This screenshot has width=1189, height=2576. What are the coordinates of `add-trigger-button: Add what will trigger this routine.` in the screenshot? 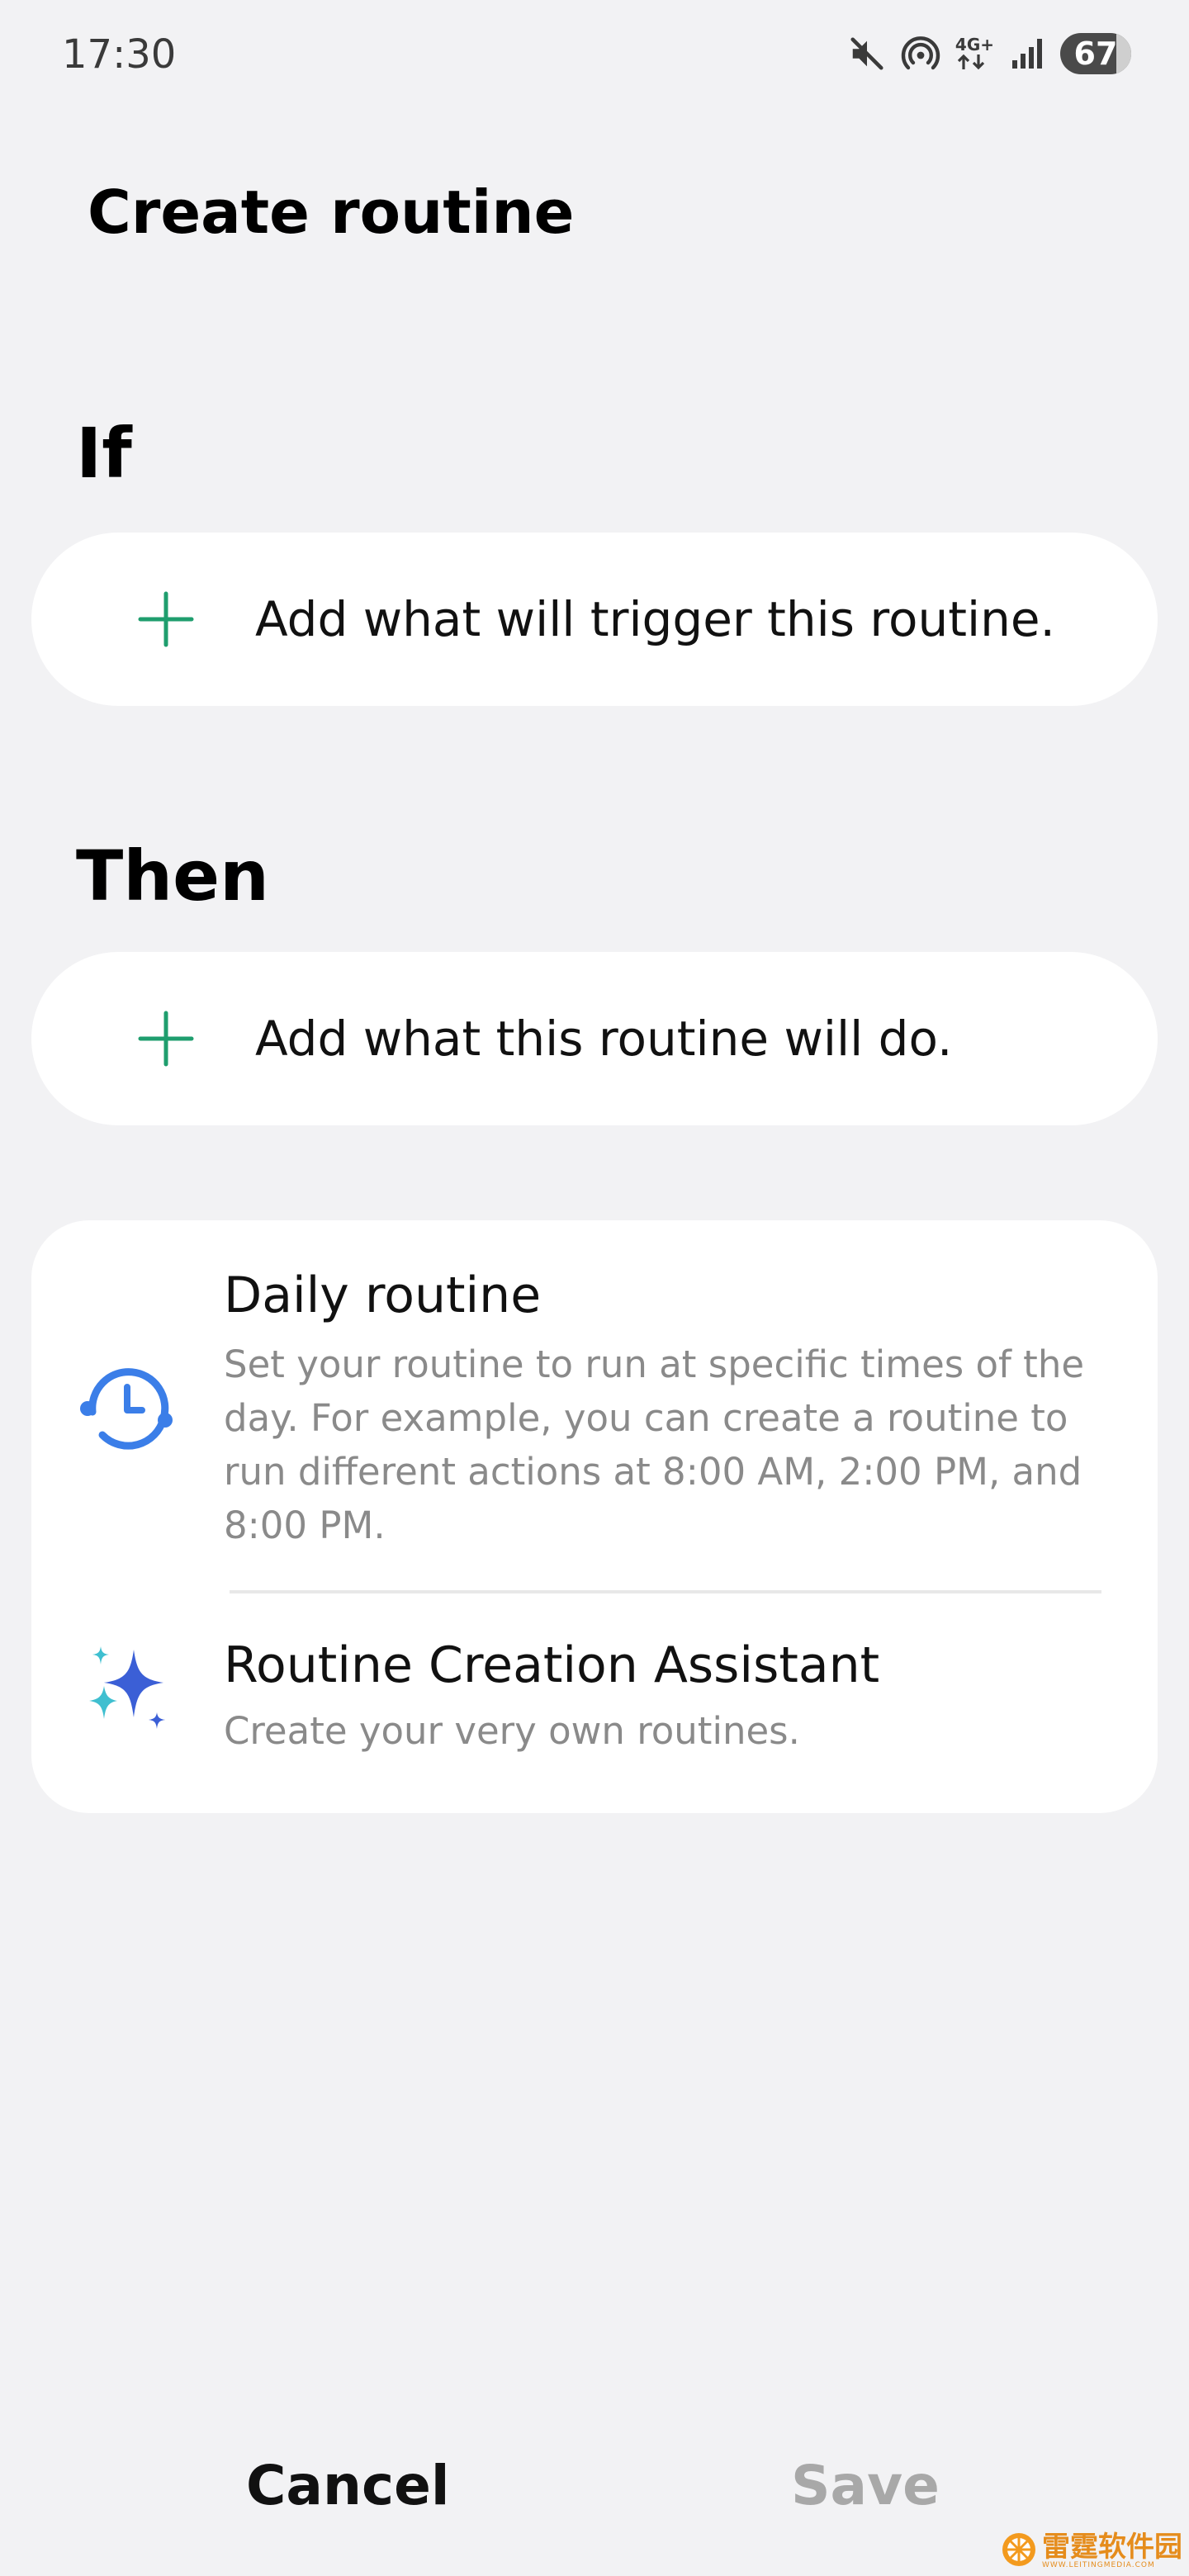 It's located at (594, 619).